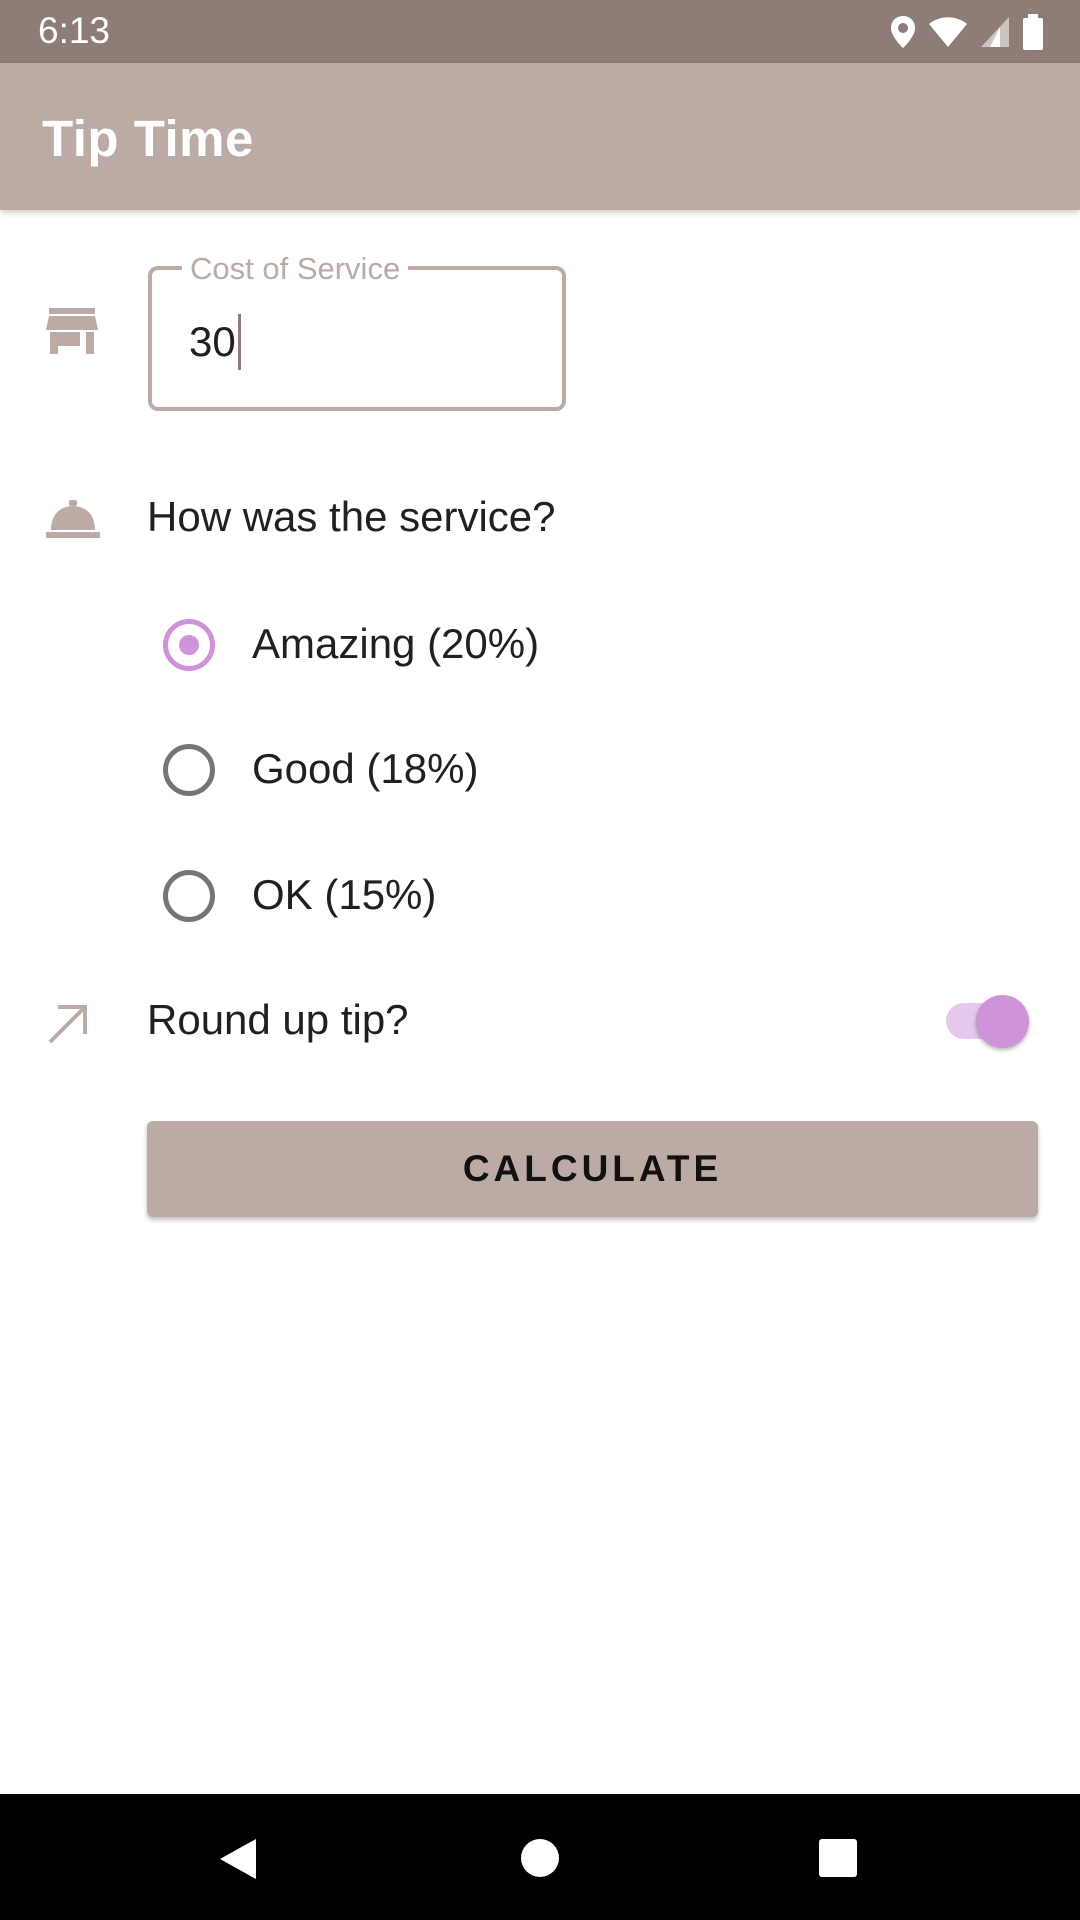  I want to click on wifi-icon, so click(948, 32).